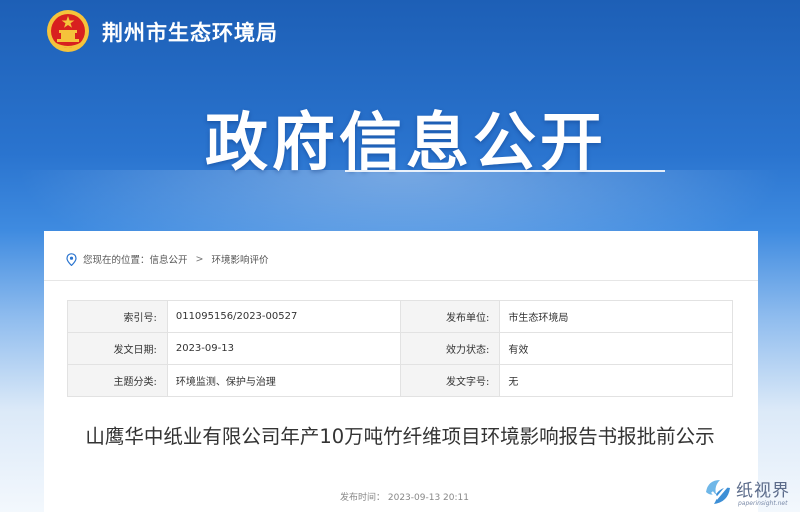  What do you see at coordinates (117, 316) in the screenshot?
I see `meta-key-index: 索引号:` at bounding box center [117, 316].